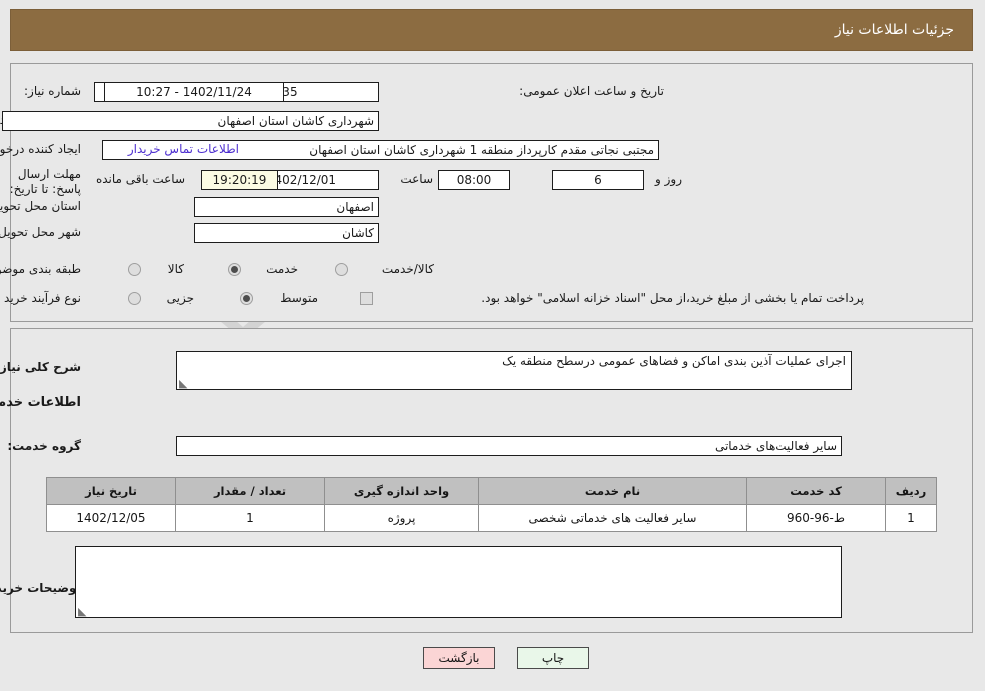 This screenshot has height=691, width=985. What do you see at coordinates (191, 121) in the screenshot?
I see `buyer-org-value: شهرداری کاشان استان اصفهان` at bounding box center [191, 121].